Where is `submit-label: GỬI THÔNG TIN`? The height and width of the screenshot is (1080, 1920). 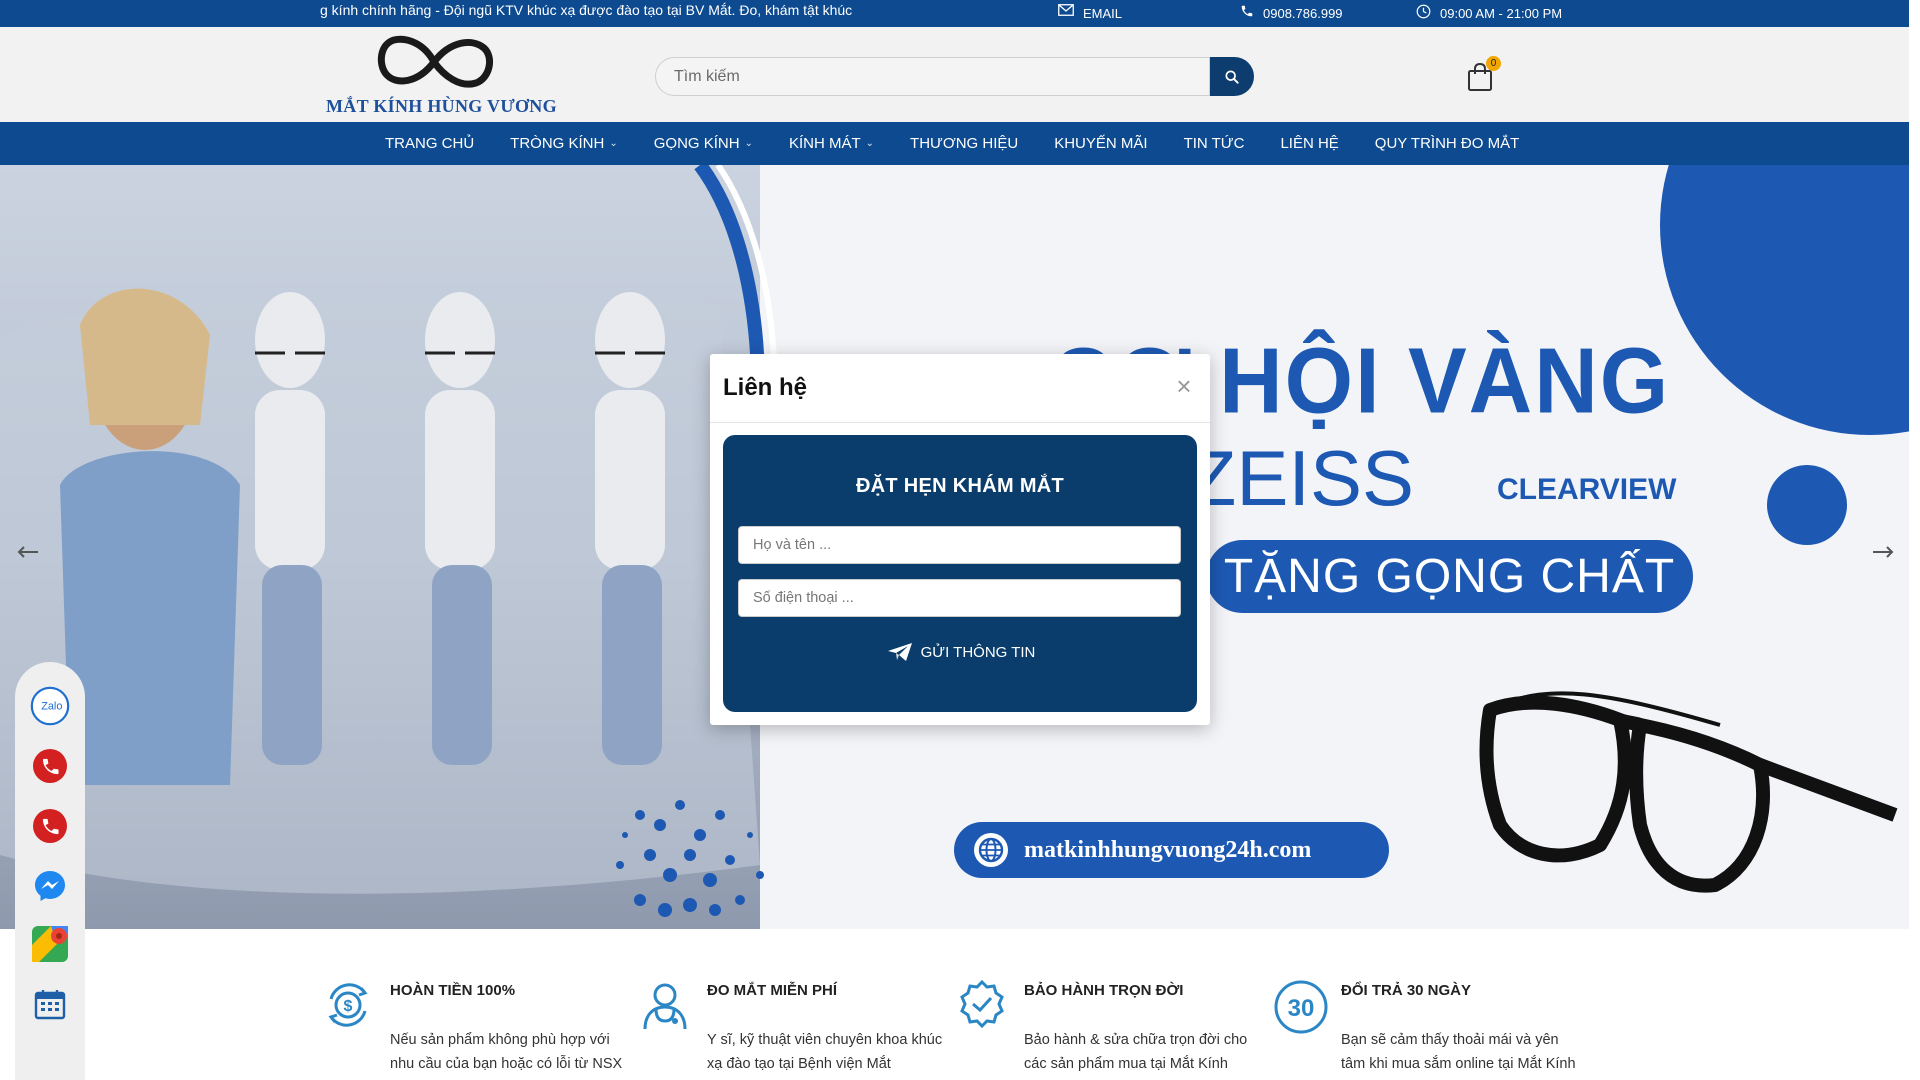 submit-label: GỬI THÔNG TIN is located at coordinates (978, 652).